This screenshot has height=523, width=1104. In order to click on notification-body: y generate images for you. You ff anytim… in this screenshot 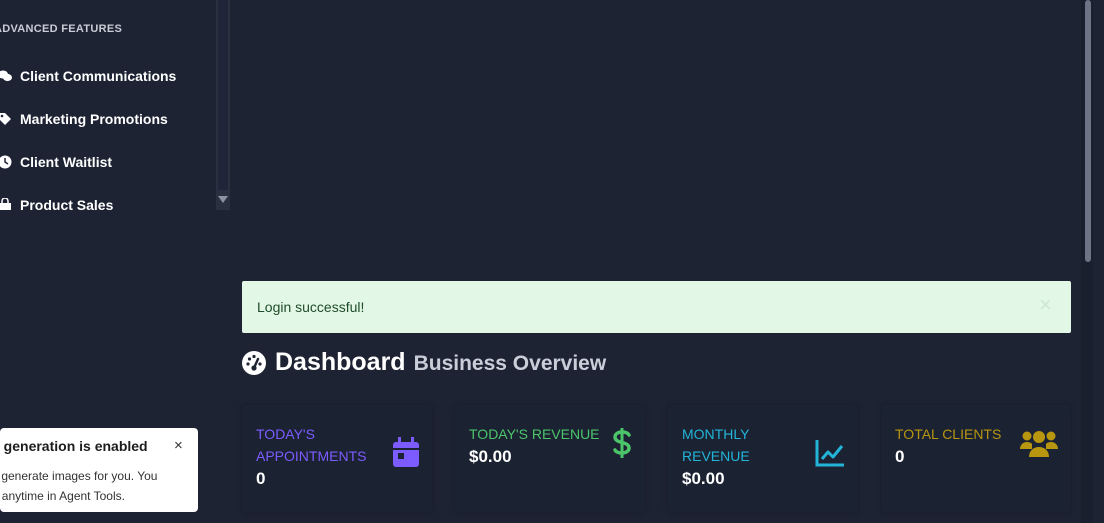, I will do `click(78, 486)`.